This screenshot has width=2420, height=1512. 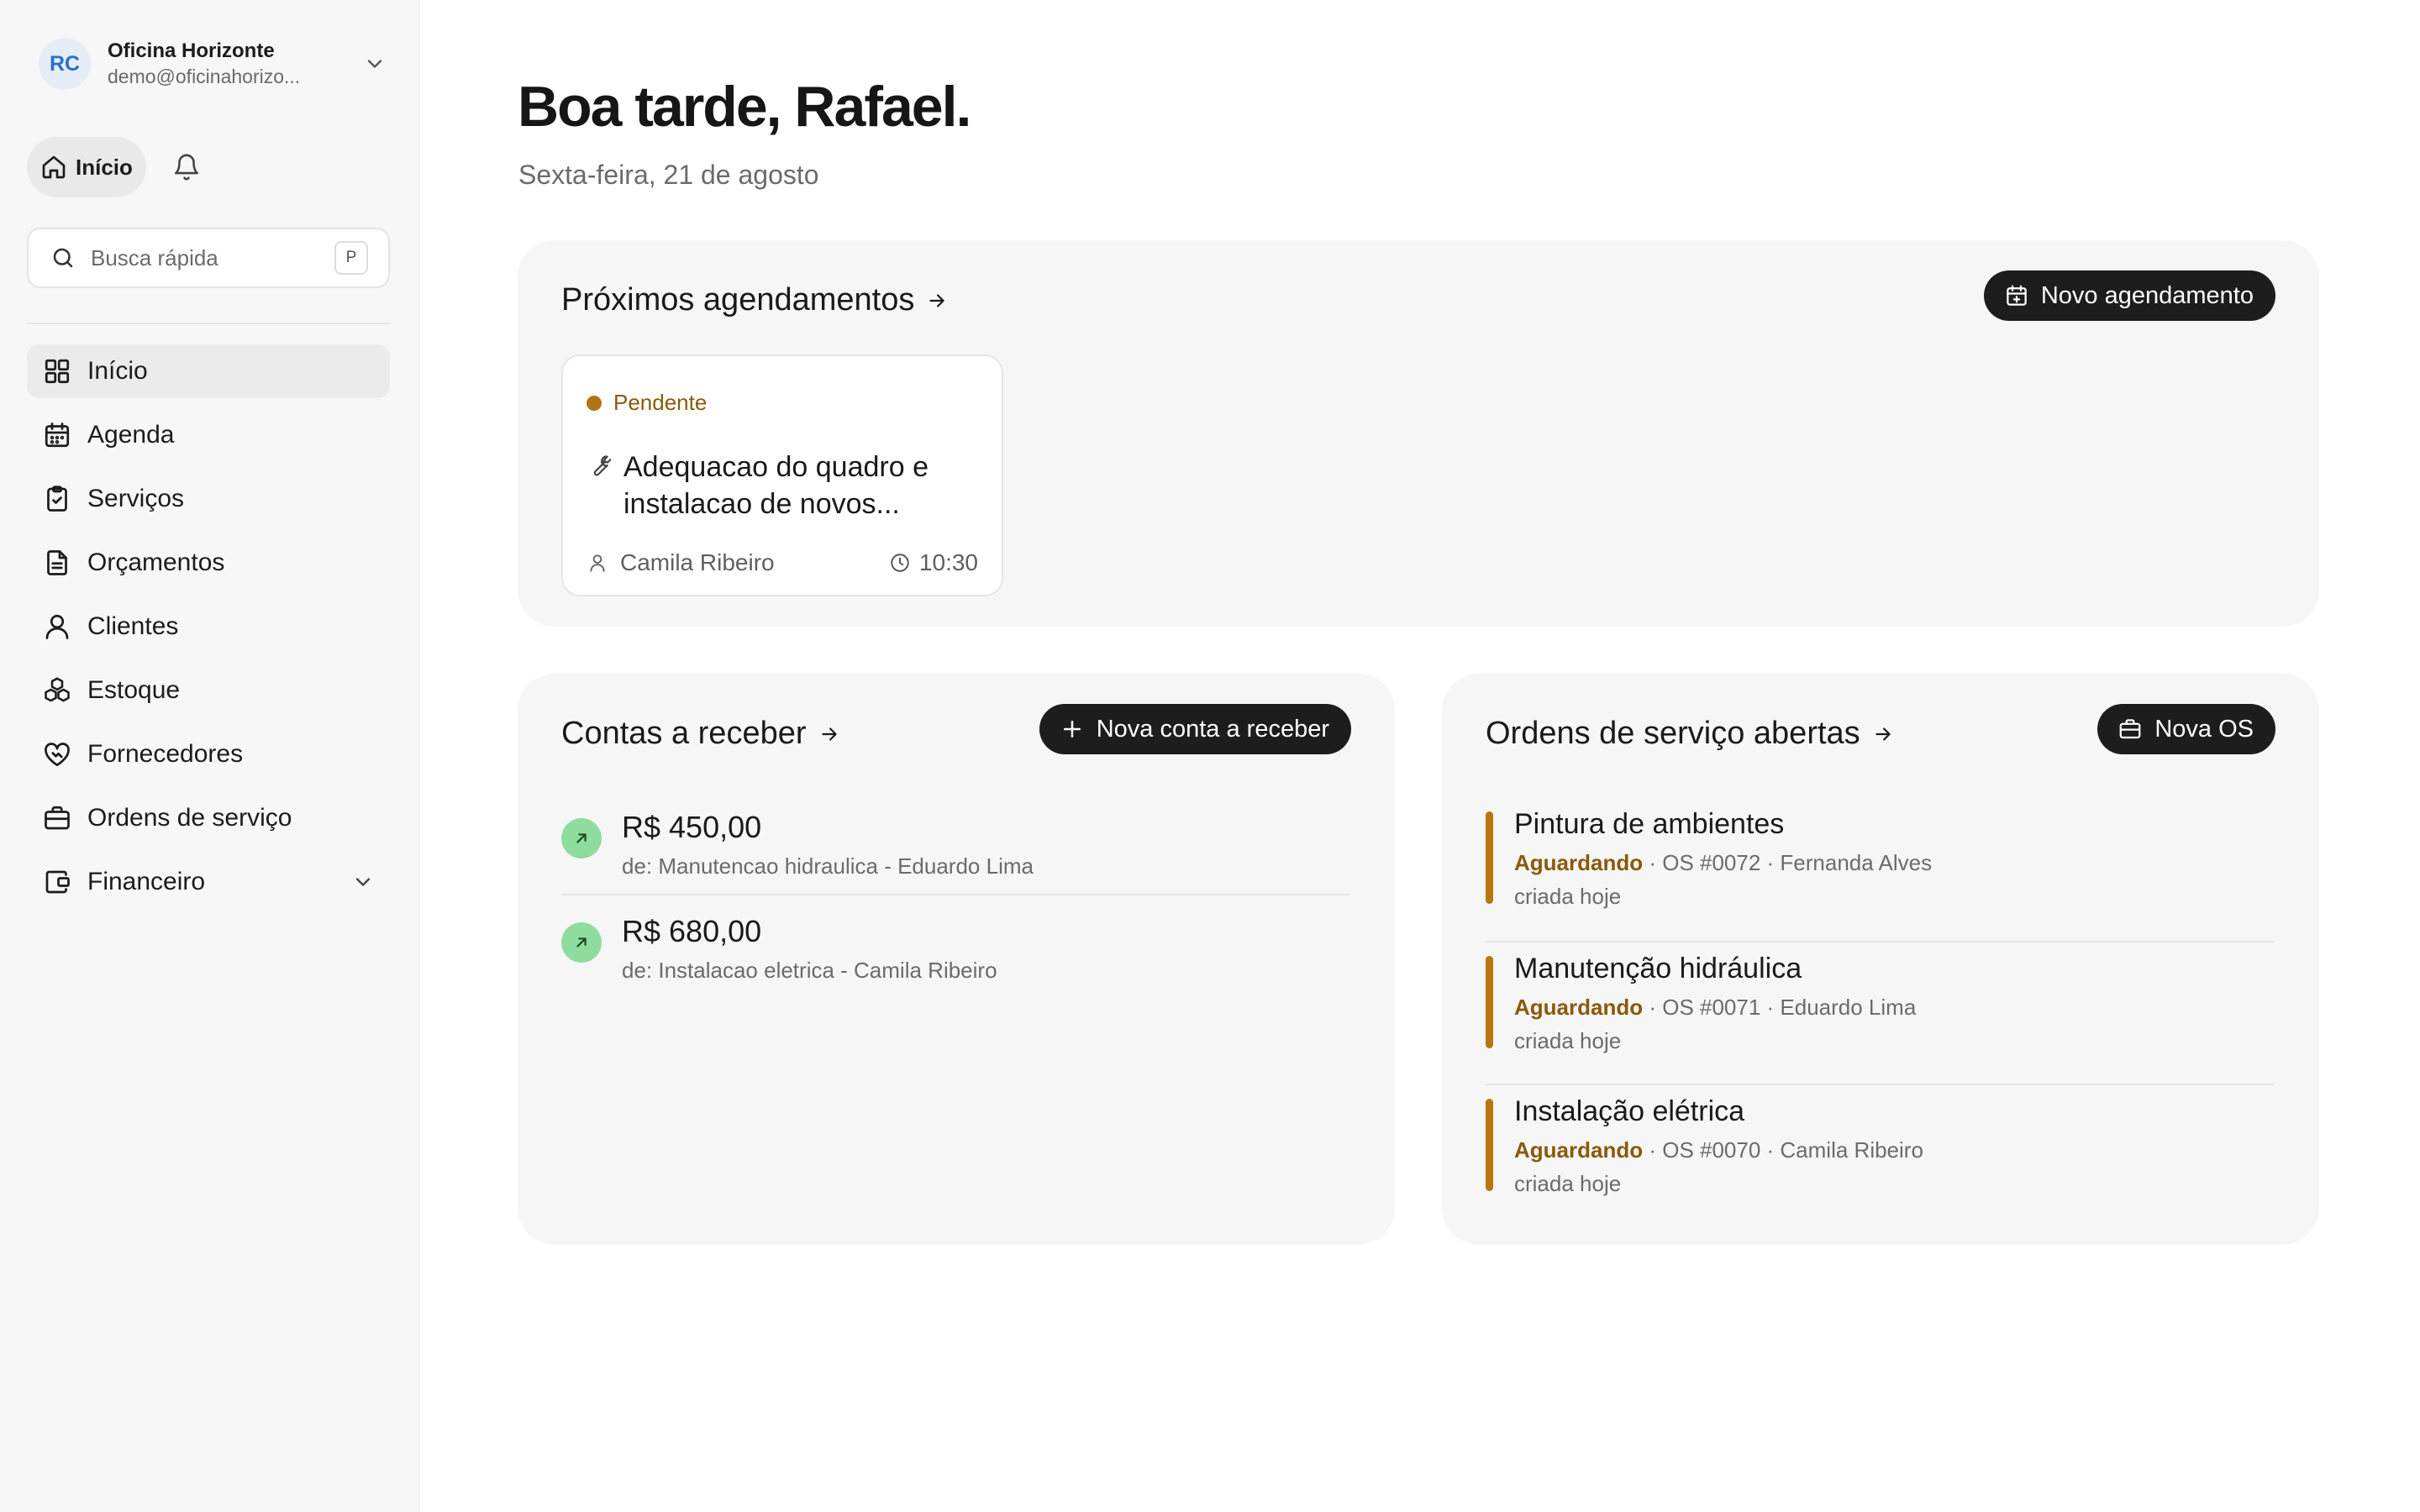 I want to click on briefcase-icon, so click(x=58, y=818).